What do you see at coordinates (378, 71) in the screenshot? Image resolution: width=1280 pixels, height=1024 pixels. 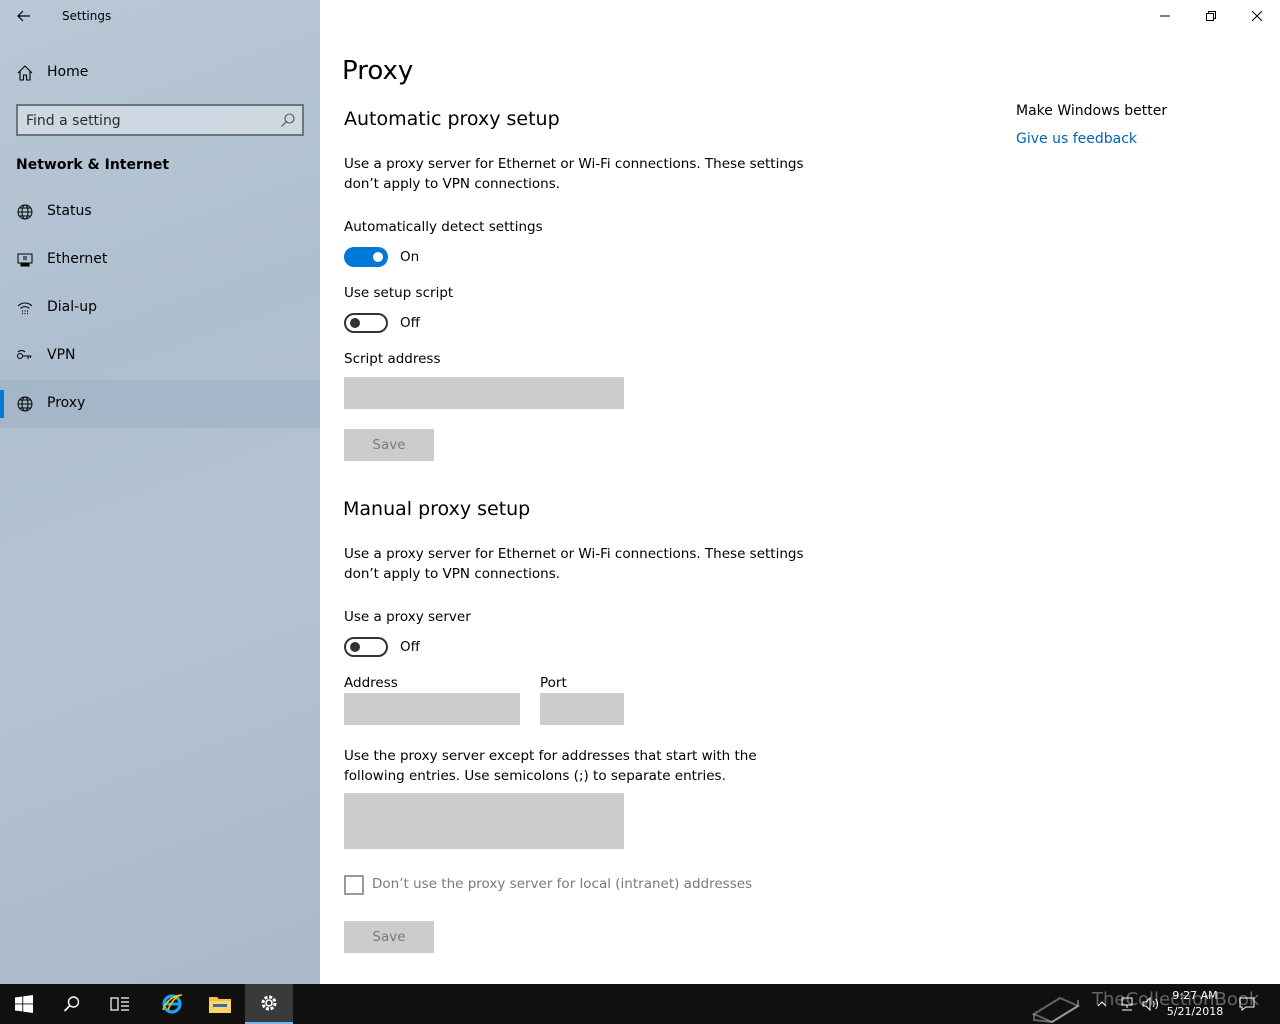 I see `page-title: Proxy` at bounding box center [378, 71].